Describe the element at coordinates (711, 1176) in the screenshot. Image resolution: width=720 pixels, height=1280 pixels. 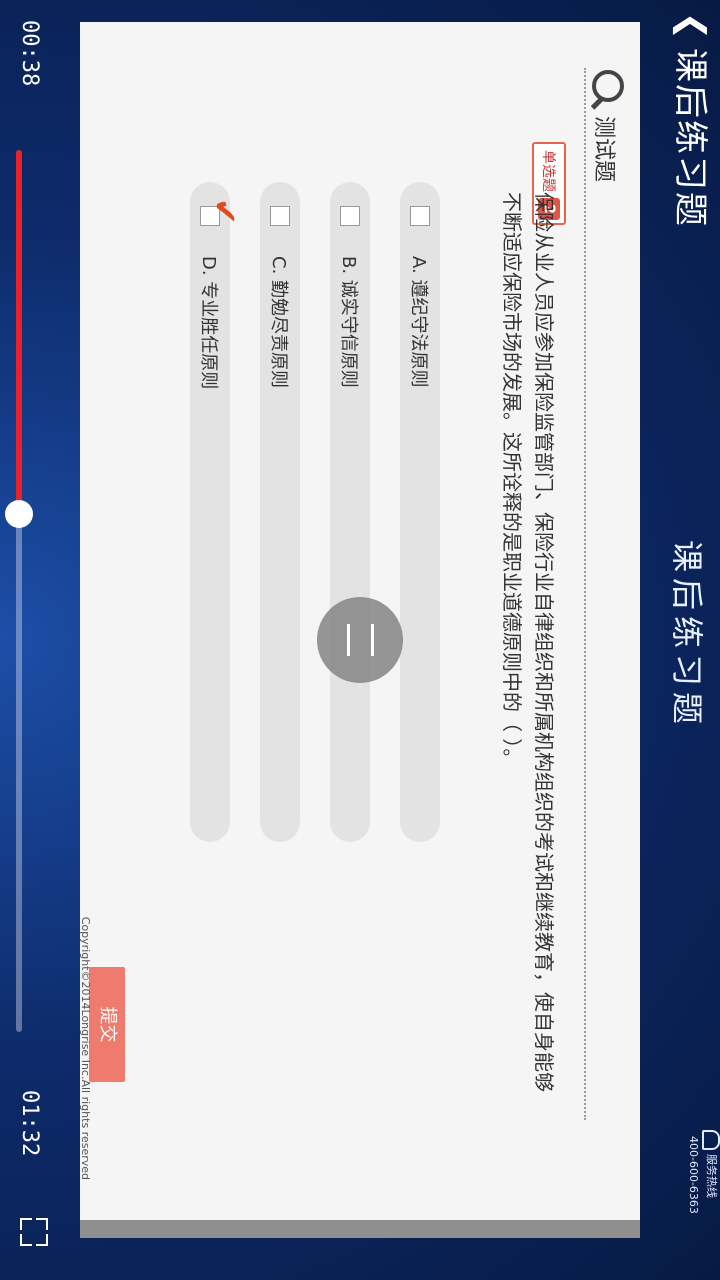
I see `hotline-label: 服务热线` at that location.